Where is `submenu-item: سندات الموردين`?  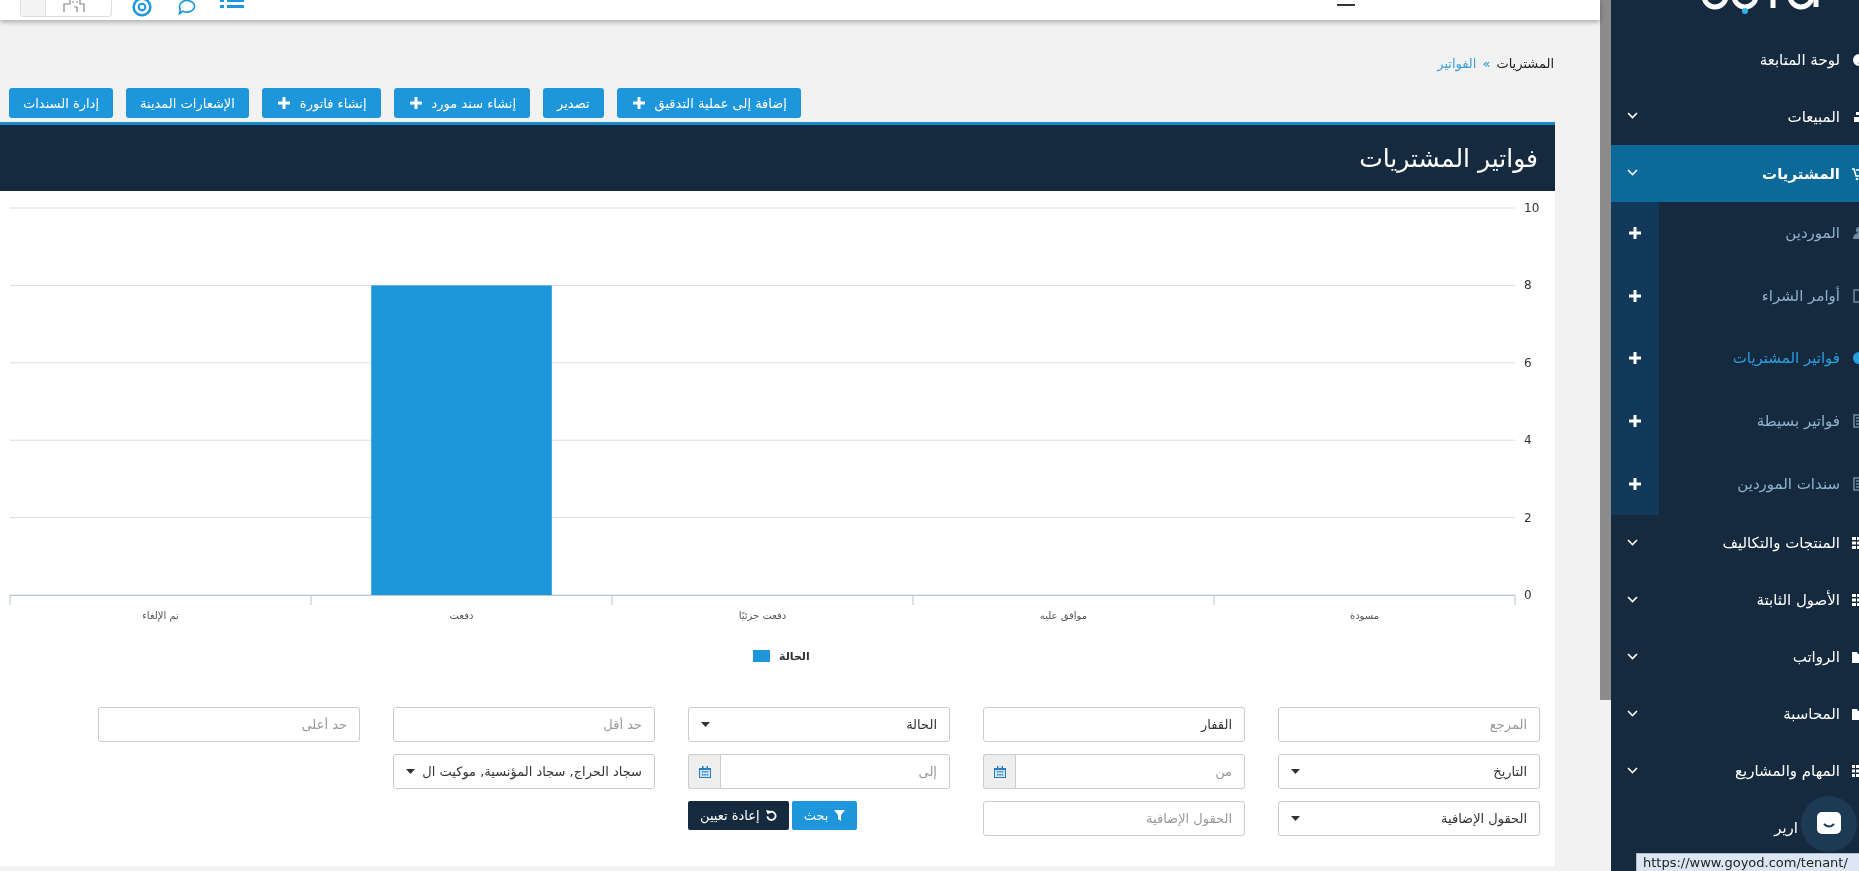
submenu-item: سندات الموردين is located at coordinates (1759, 483).